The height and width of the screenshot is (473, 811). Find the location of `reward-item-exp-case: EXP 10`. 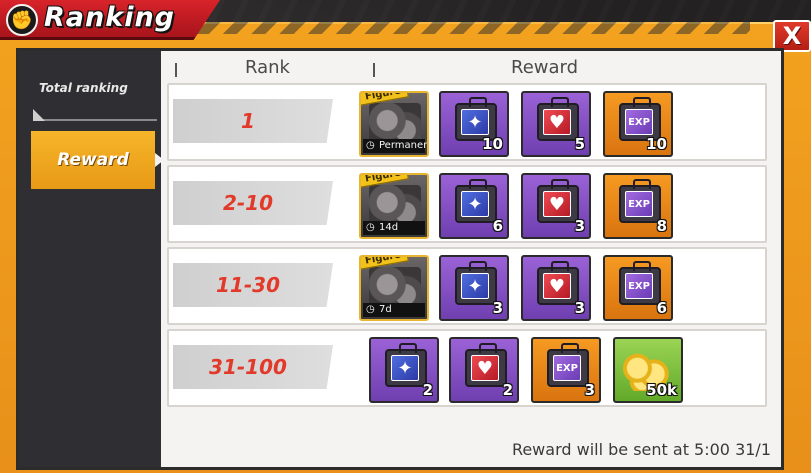

reward-item-exp-case: EXP 10 is located at coordinates (638, 124).